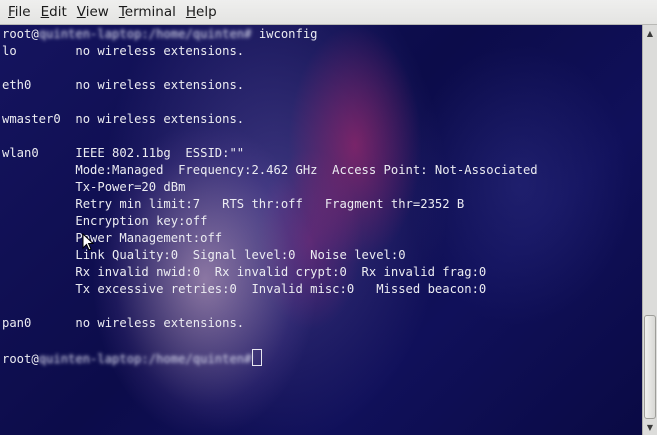  I want to click on scrollbar-thumb, so click(650, 367).